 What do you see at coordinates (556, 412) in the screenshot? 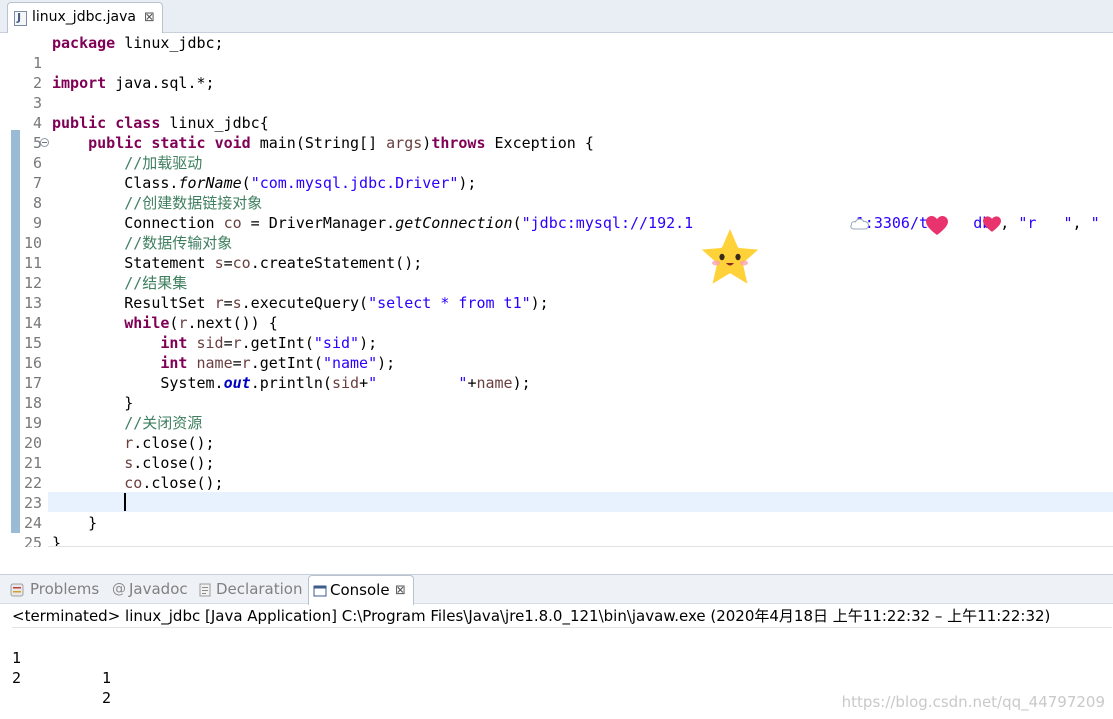
I see `code-line: 19 }` at bounding box center [556, 412].